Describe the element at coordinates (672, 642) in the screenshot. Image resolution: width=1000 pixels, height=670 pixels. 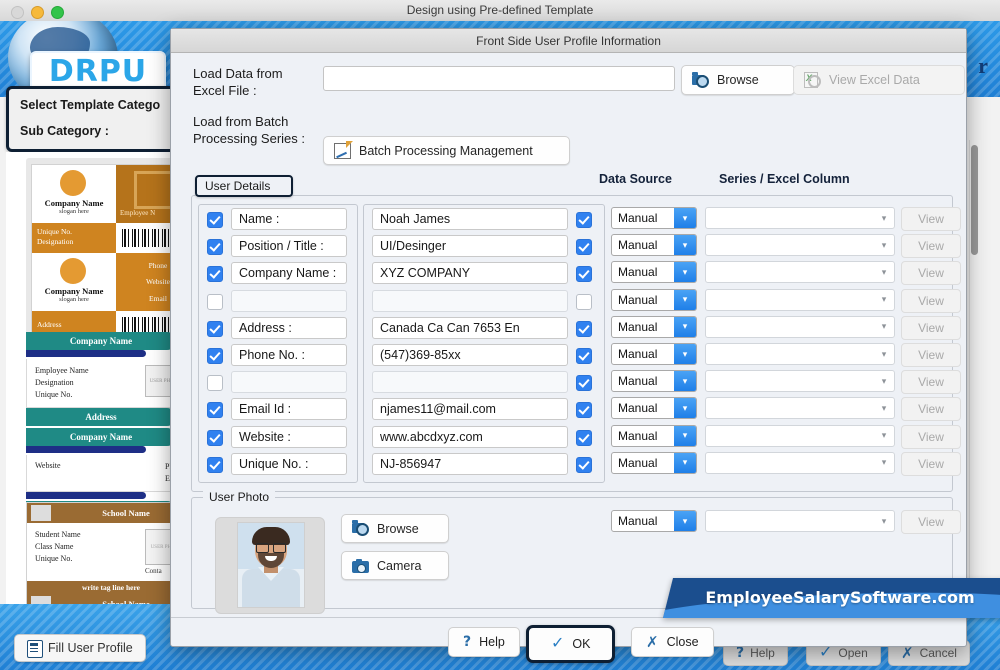
I see `dialog-close-button: ✗ Close` at that location.